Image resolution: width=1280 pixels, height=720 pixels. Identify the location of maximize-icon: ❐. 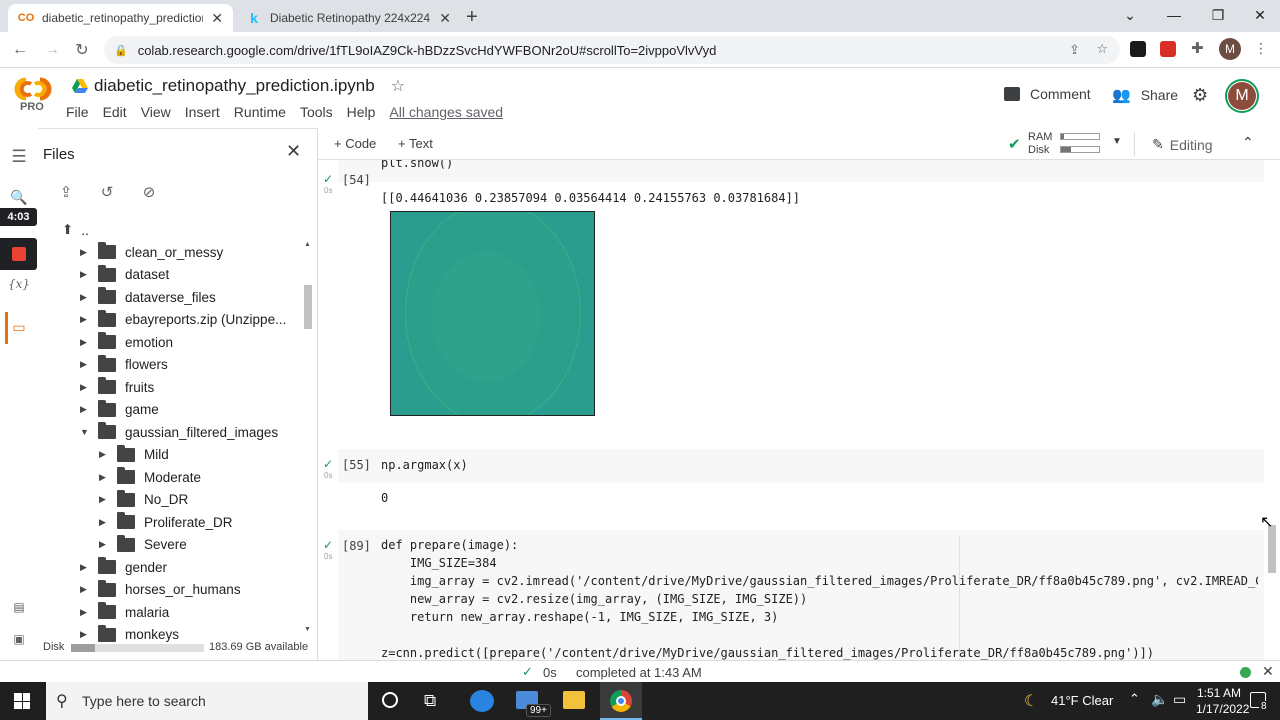
(1218, 15).